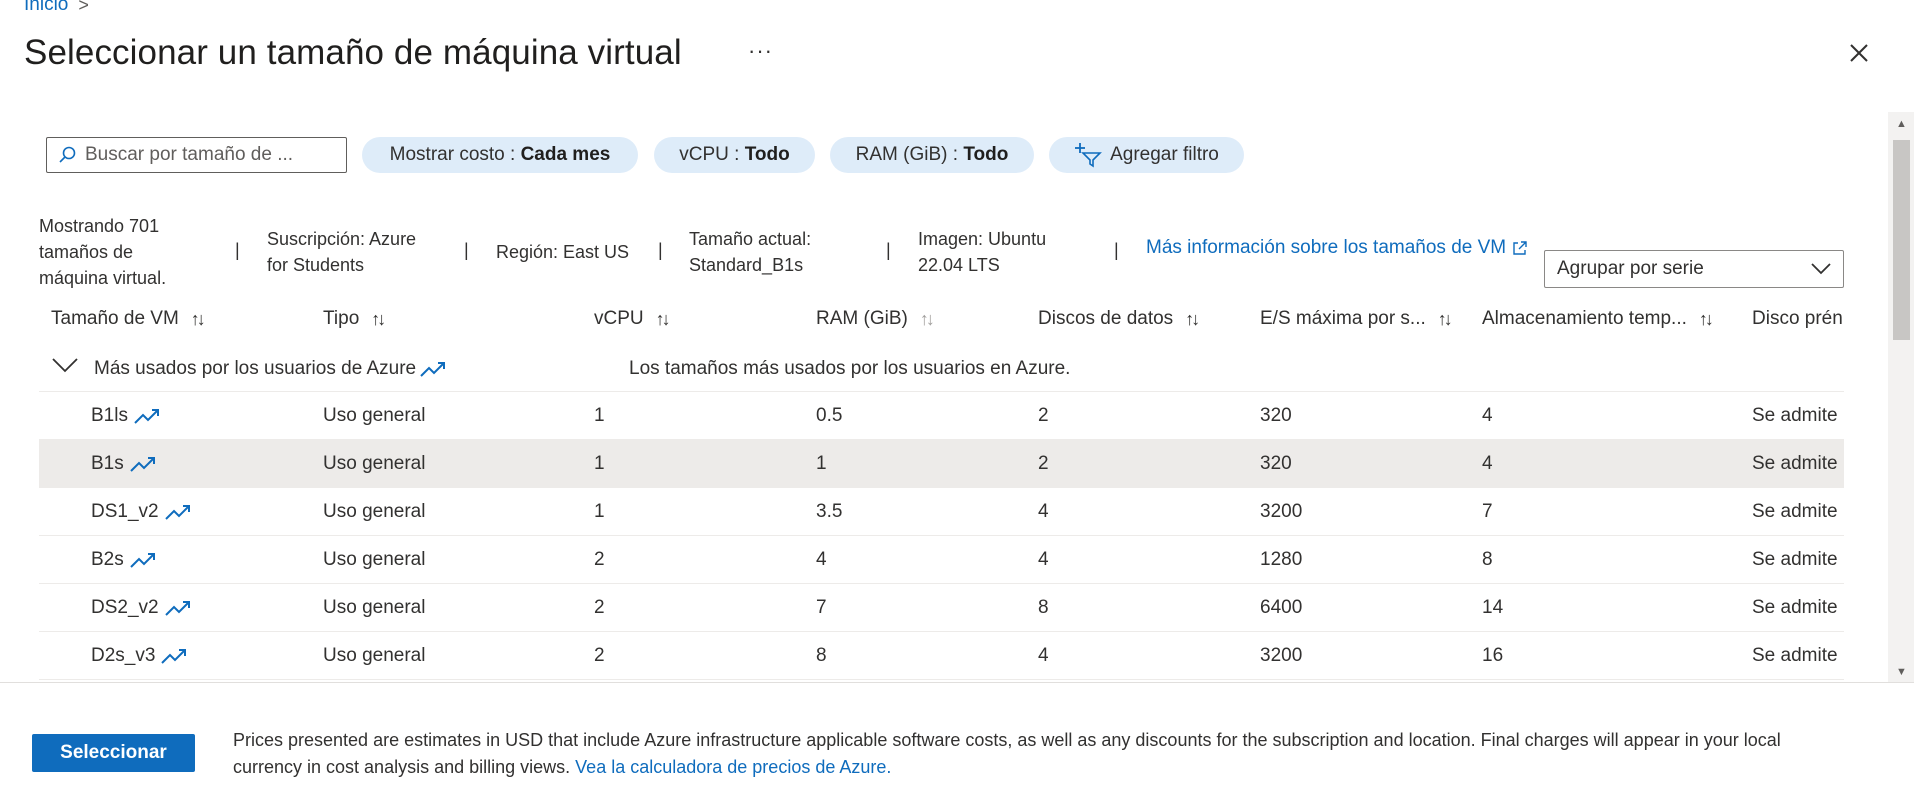 Image resolution: width=1914 pixels, height=798 pixels. Describe the element at coordinates (46, 8) in the screenshot. I see `breadcrumb-home-link: Inicio` at that location.